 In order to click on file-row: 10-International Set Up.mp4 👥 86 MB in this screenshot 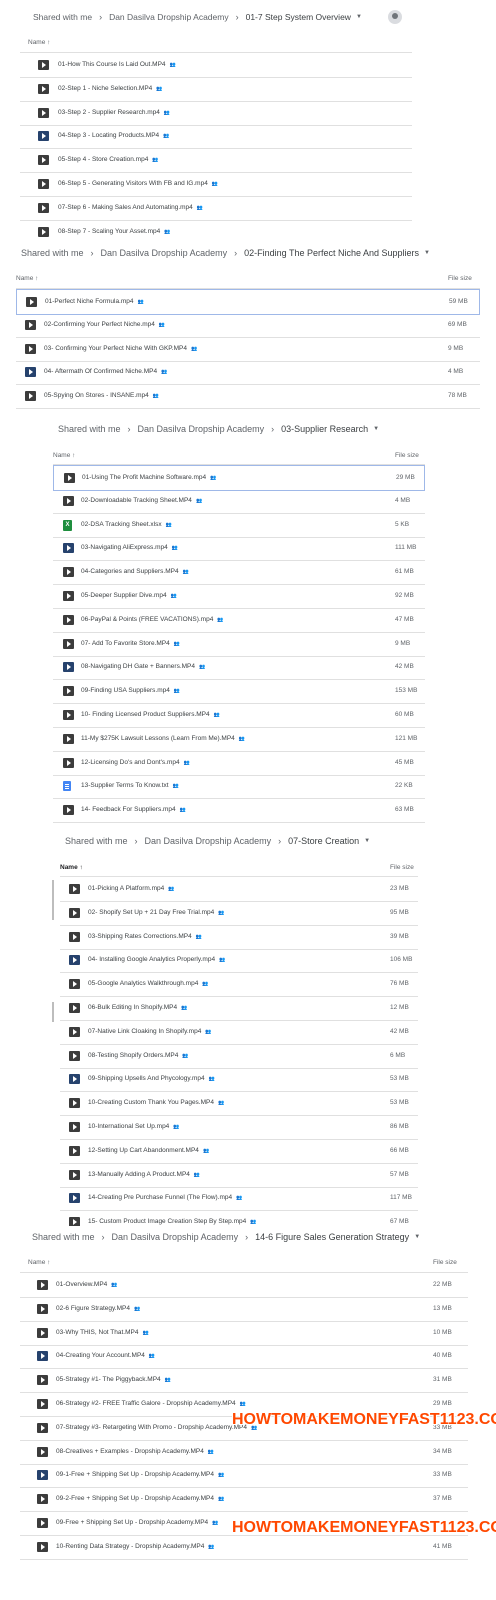, I will do `click(239, 1127)`.